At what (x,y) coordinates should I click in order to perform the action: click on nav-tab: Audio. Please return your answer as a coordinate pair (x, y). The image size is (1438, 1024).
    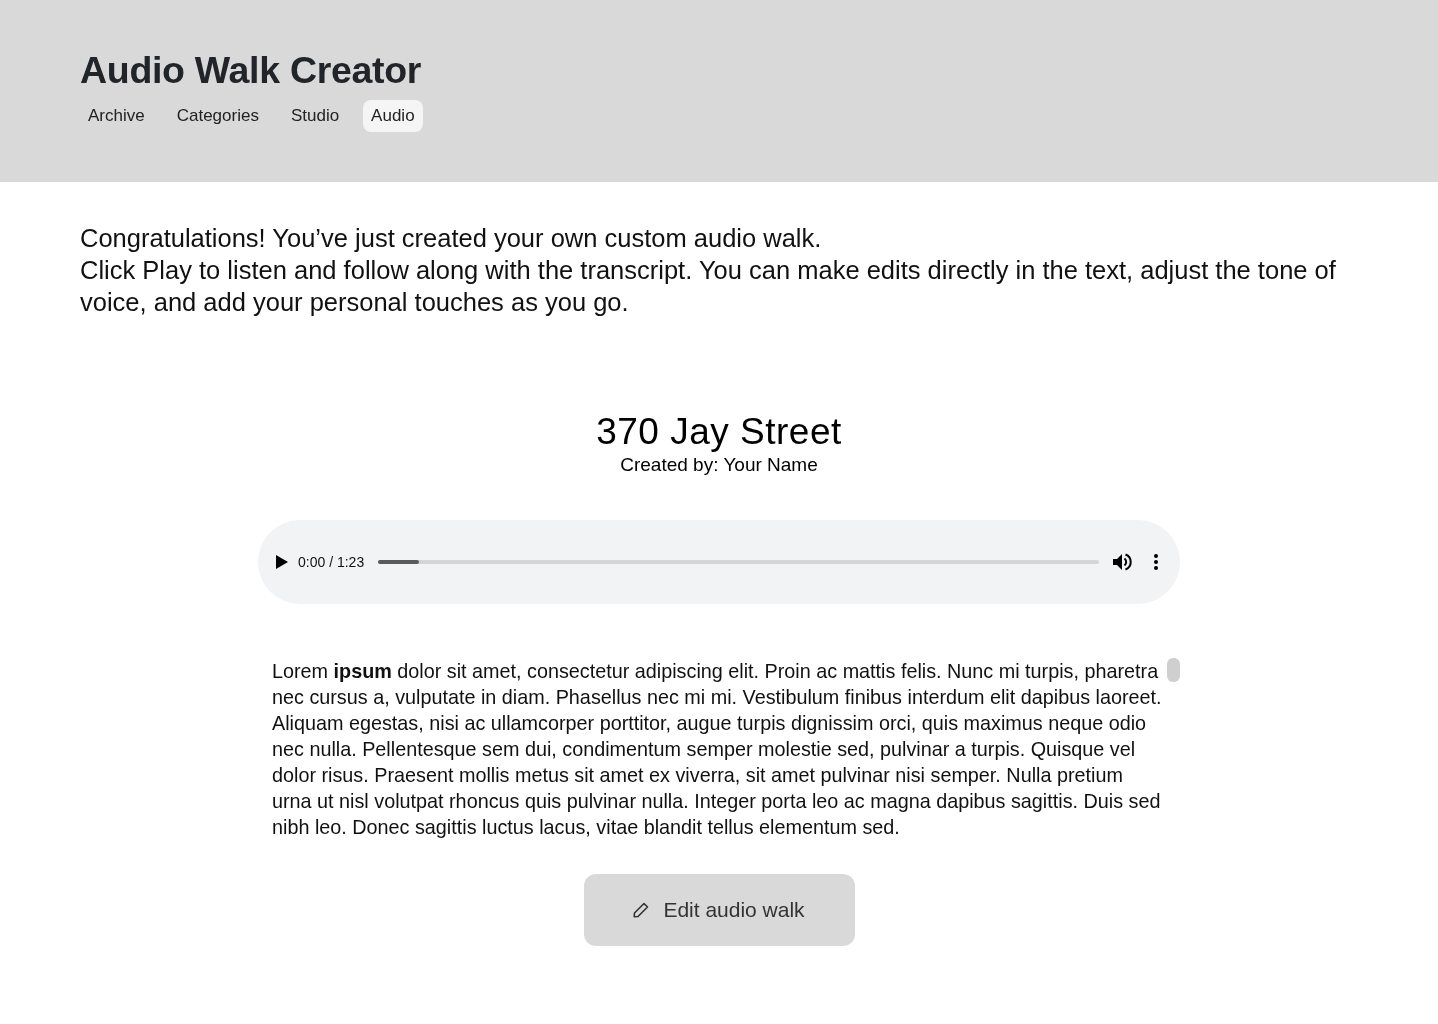
    Looking at the image, I should click on (393, 116).